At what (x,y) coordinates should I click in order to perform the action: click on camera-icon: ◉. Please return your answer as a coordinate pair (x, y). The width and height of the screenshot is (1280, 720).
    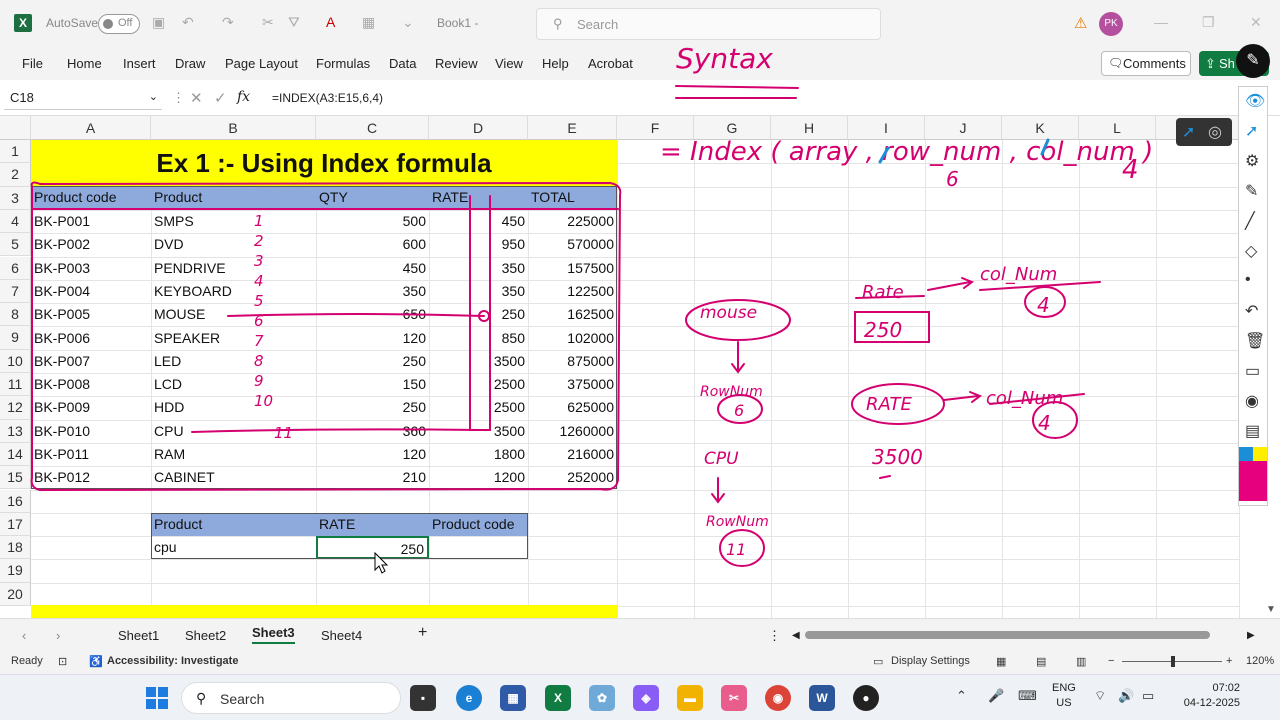
    Looking at the image, I should click on (1252, 401).